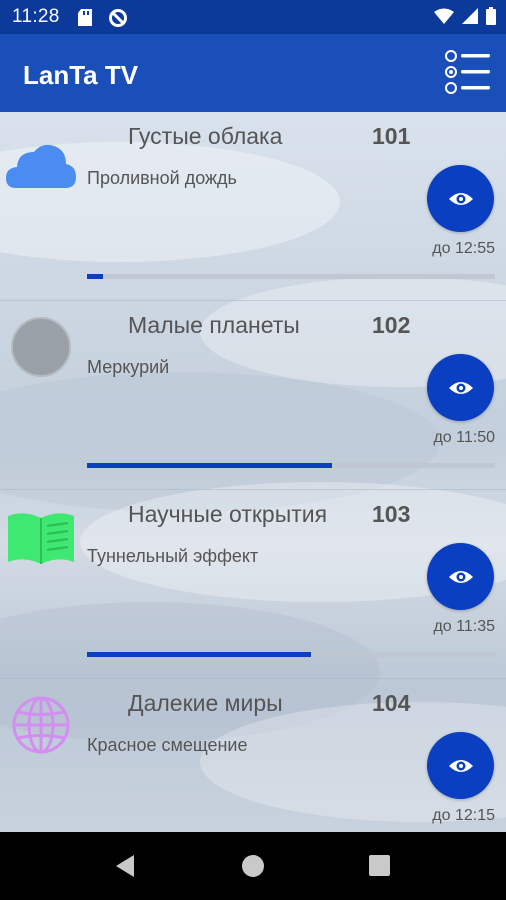 The width and height of the screenshot is (506, 900). Describe the element at coordinates (41, 725) in the screenshot. I see `globe-icon` at that location.